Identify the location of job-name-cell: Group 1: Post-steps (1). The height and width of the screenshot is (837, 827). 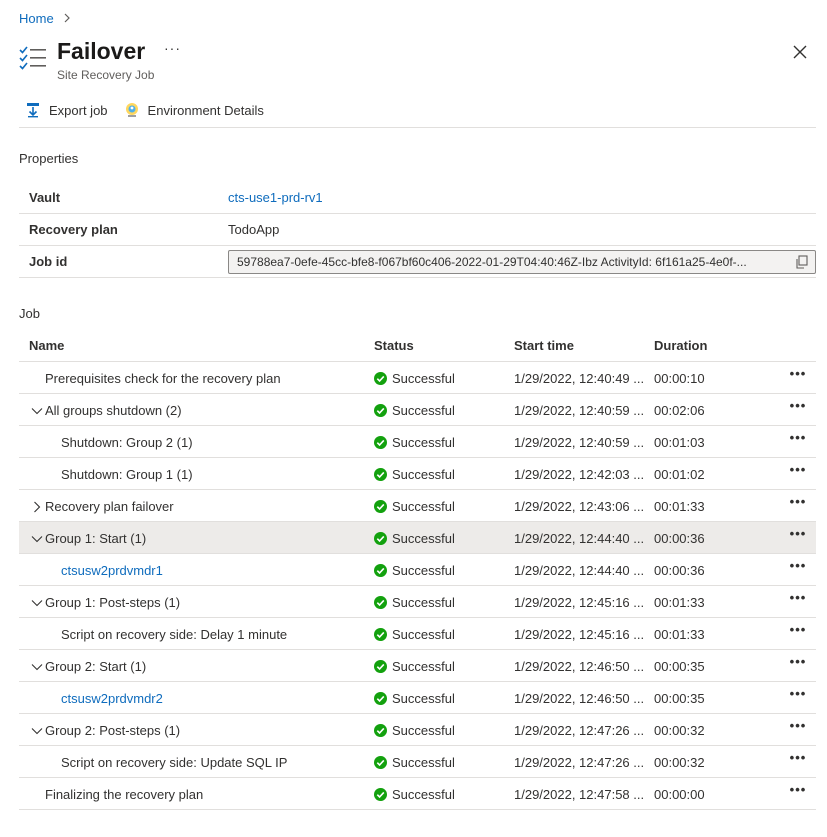
(105, 602).